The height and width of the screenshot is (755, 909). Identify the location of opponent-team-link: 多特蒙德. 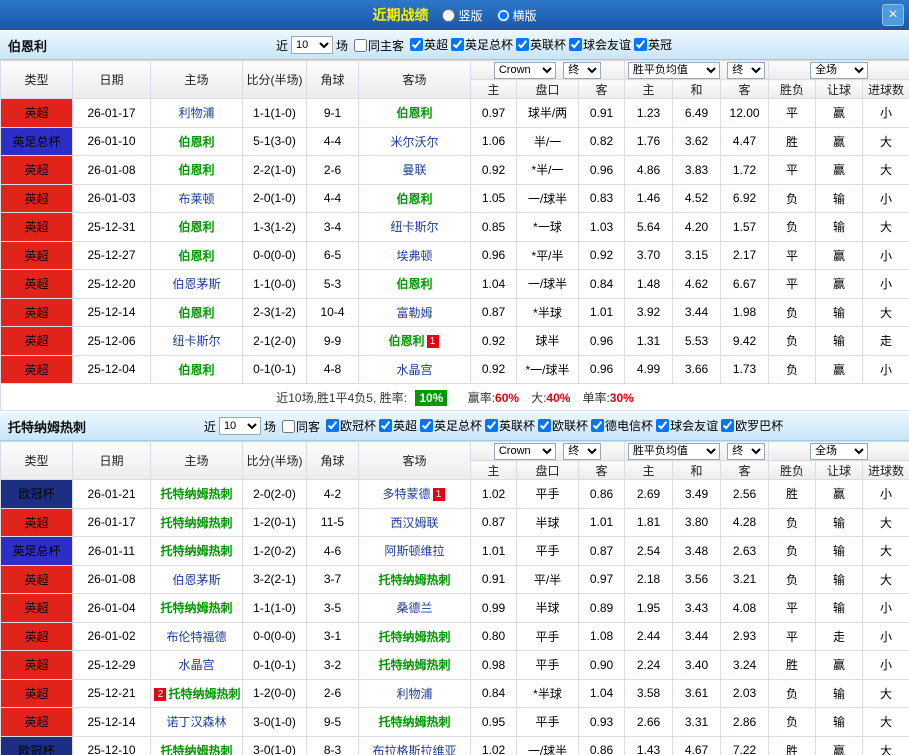
(406, 494).